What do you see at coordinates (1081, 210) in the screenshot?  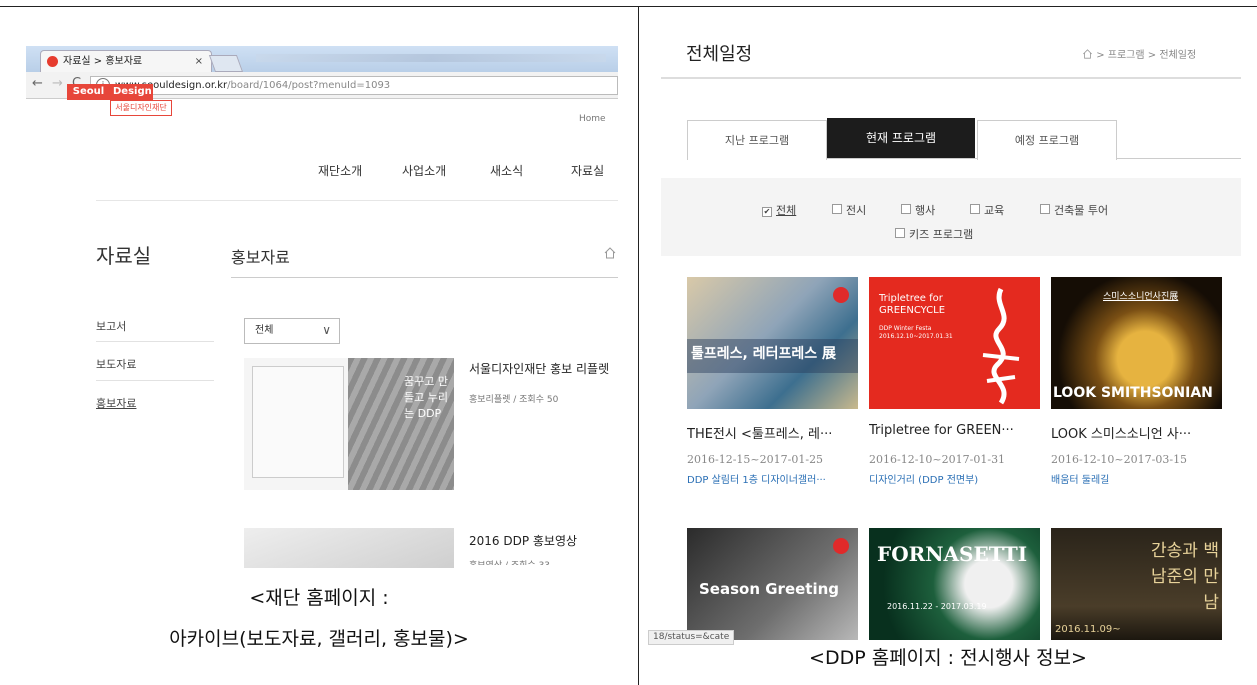 I see `filter-label: 건축물 투어` at bounding box center [1081, 210].